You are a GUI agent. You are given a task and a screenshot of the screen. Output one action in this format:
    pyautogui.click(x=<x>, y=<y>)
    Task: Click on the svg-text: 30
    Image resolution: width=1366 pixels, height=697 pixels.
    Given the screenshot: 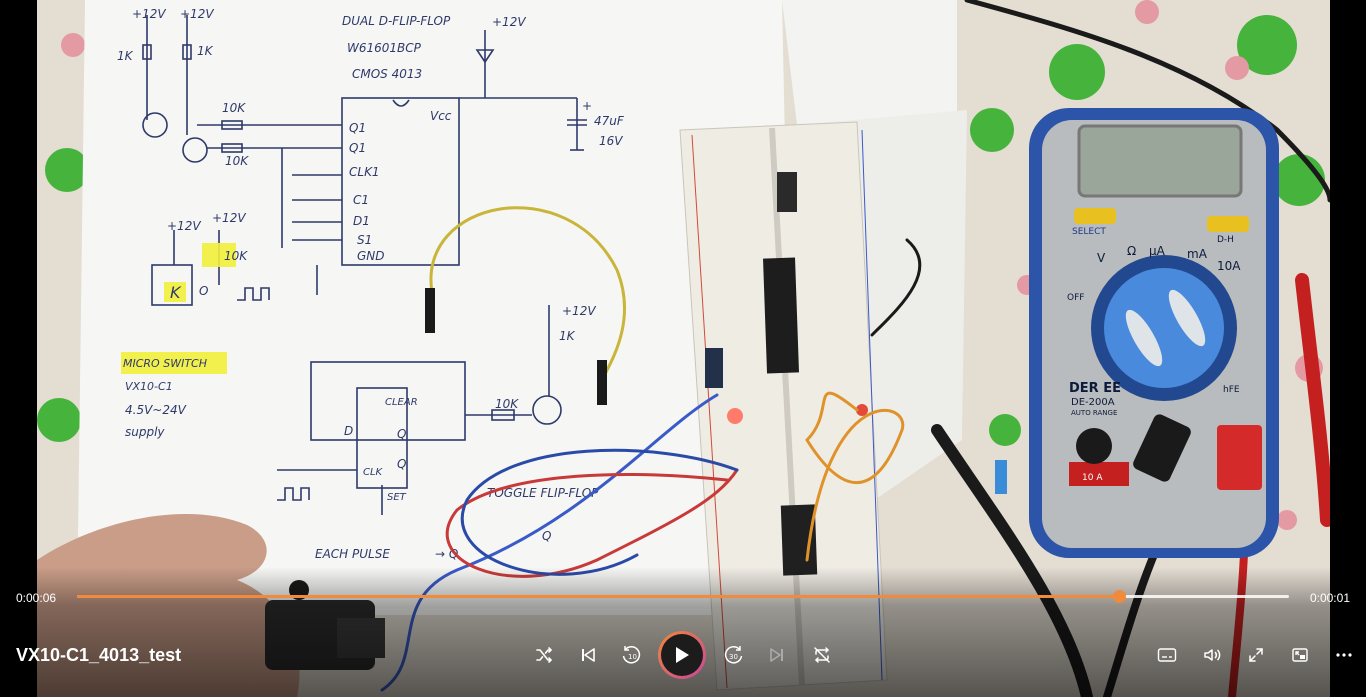 What is the action you would take?
    pyautogui.click(x=733, y=657)
    